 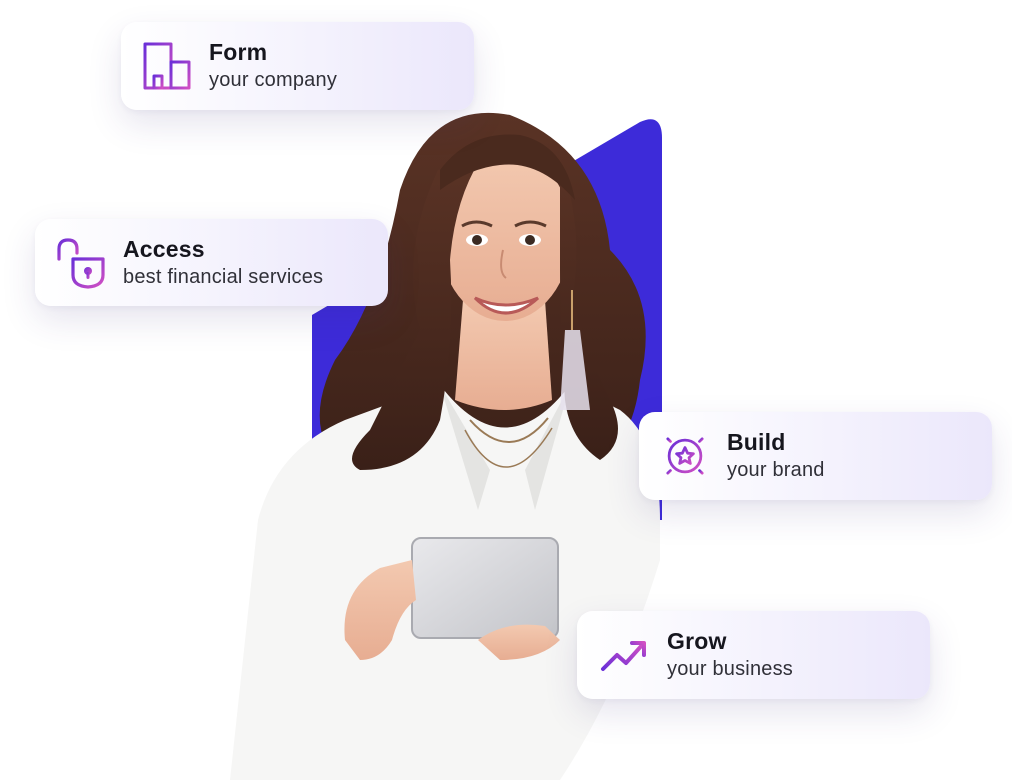 What do you see at coordinates (211, 262) in the screenshot?
I see `feature-card-access: Access best financial services` at bounding box center [211, 262].